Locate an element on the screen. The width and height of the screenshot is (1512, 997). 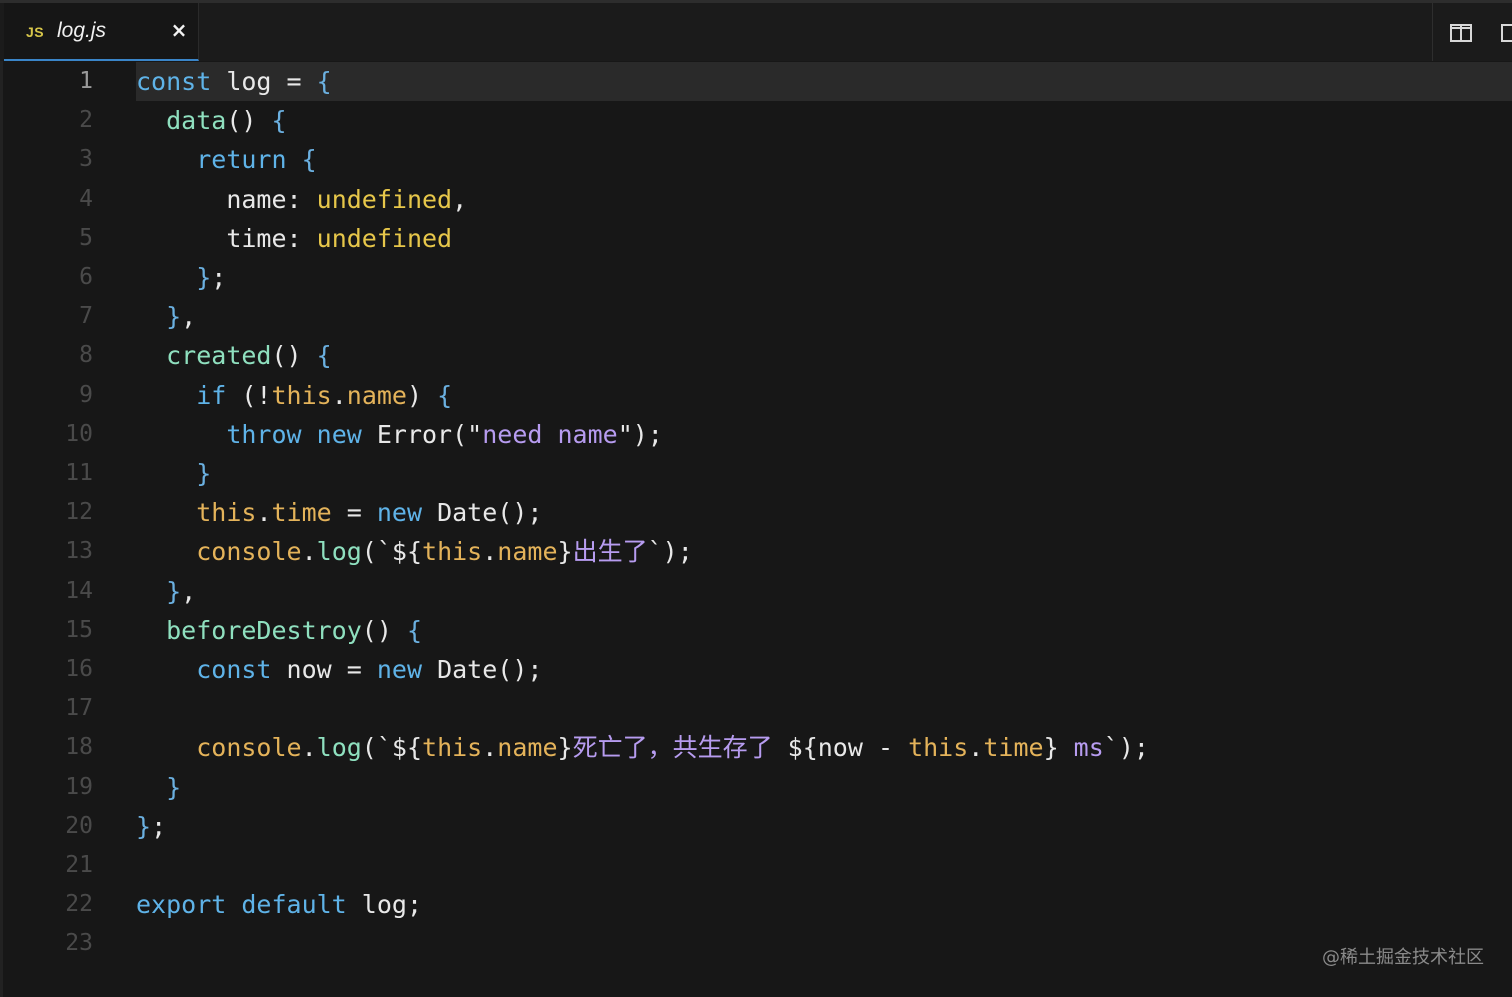
code-token: const is located at coordinates (234, 669).